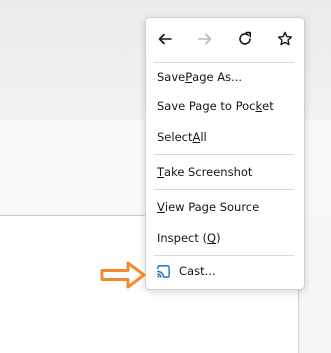 This screenshot has height=353, width=331. Describe the element at coordinates (208, 172) in the screenshot. I see `menu-item-label: ake Screenshot` at that location.